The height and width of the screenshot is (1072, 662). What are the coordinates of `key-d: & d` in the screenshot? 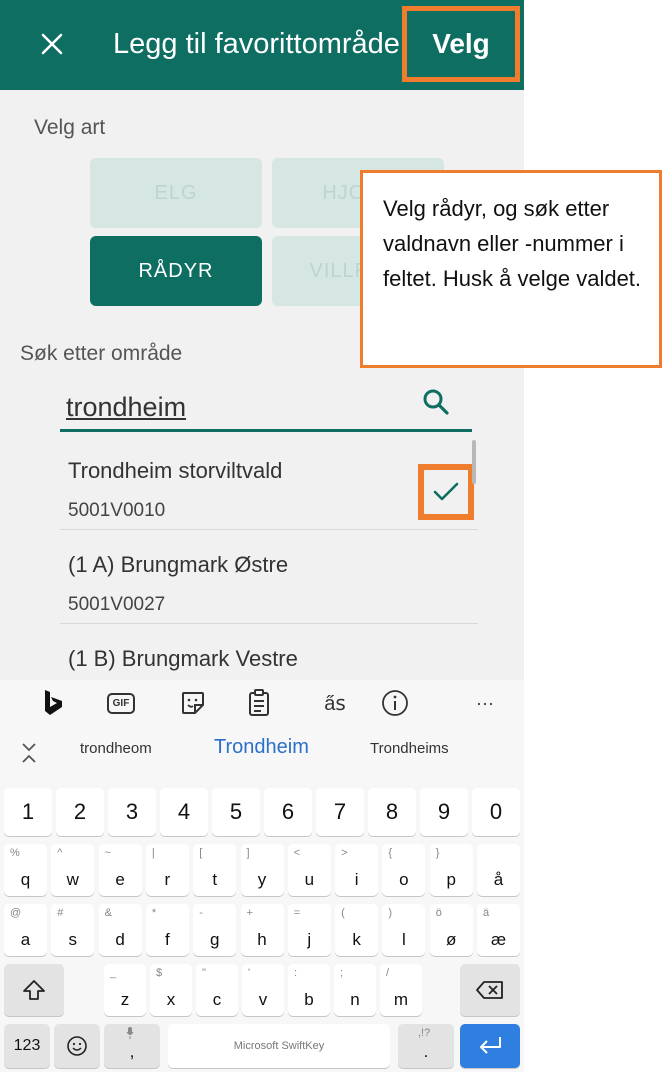 It's located at (120, 930).